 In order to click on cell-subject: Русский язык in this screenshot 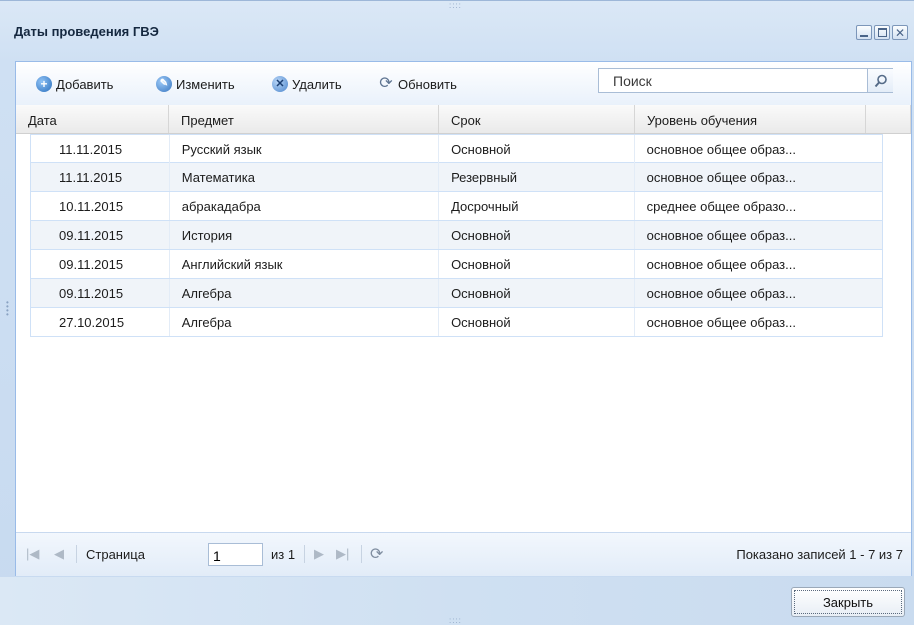, I will do `click(305, 149)`.